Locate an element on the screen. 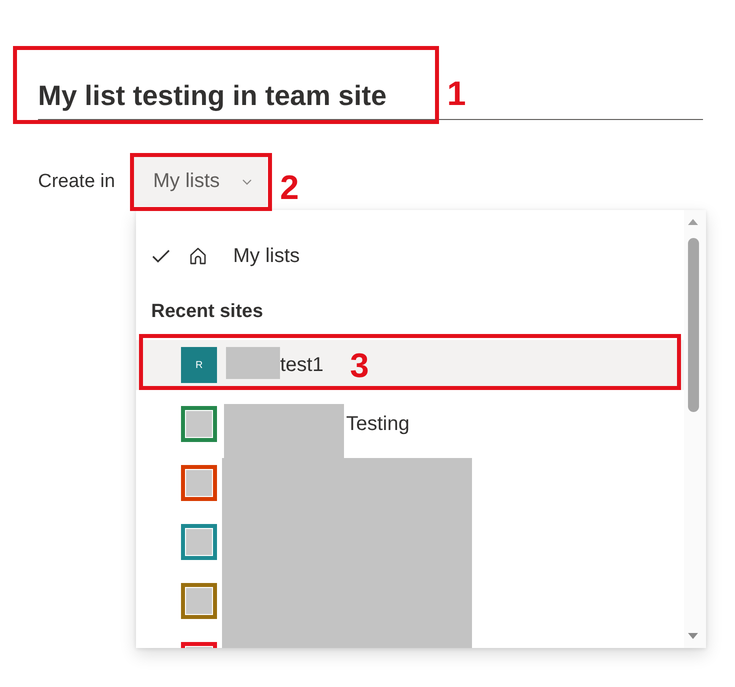 Image resolution: width=735 pixels, height=687 pixels. annotation-number: 3 is located at coordinates (359, 366).